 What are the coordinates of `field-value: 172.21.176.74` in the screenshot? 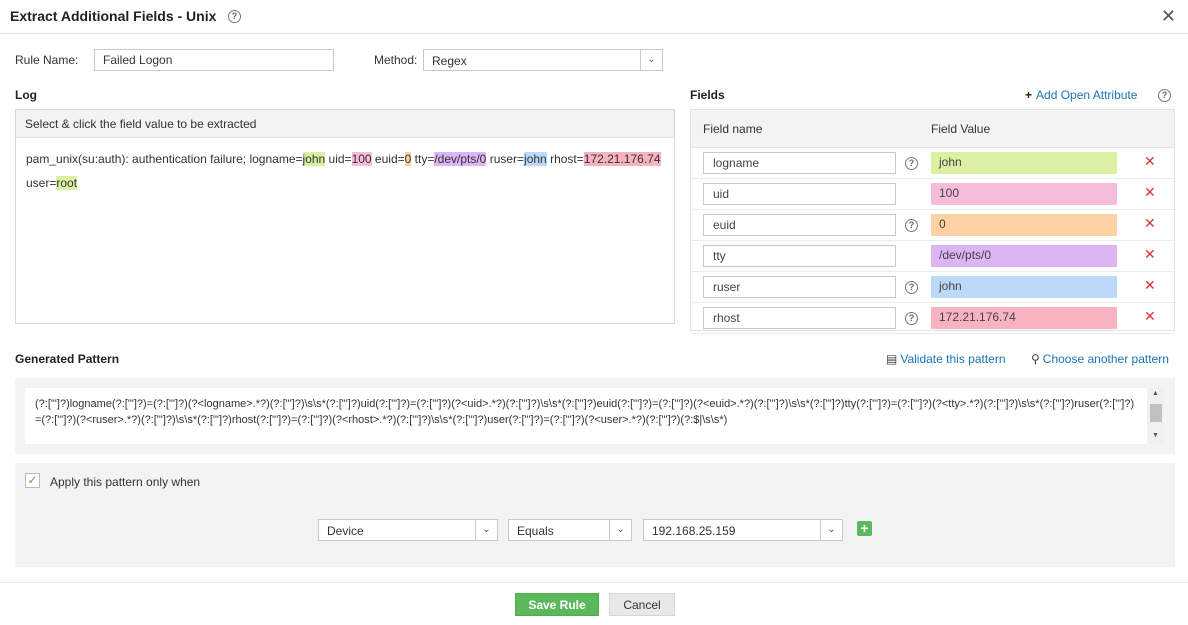 It's located at (1024, 318).